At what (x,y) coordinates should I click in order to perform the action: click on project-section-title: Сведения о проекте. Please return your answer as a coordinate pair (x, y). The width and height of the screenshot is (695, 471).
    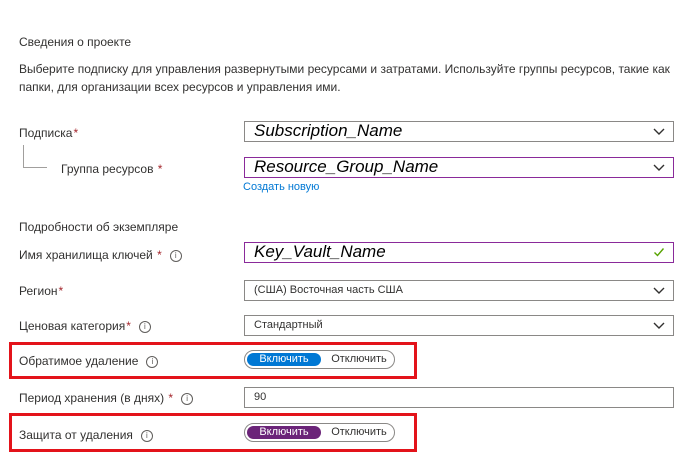
    Looking at the image, I should click on (75, 42).